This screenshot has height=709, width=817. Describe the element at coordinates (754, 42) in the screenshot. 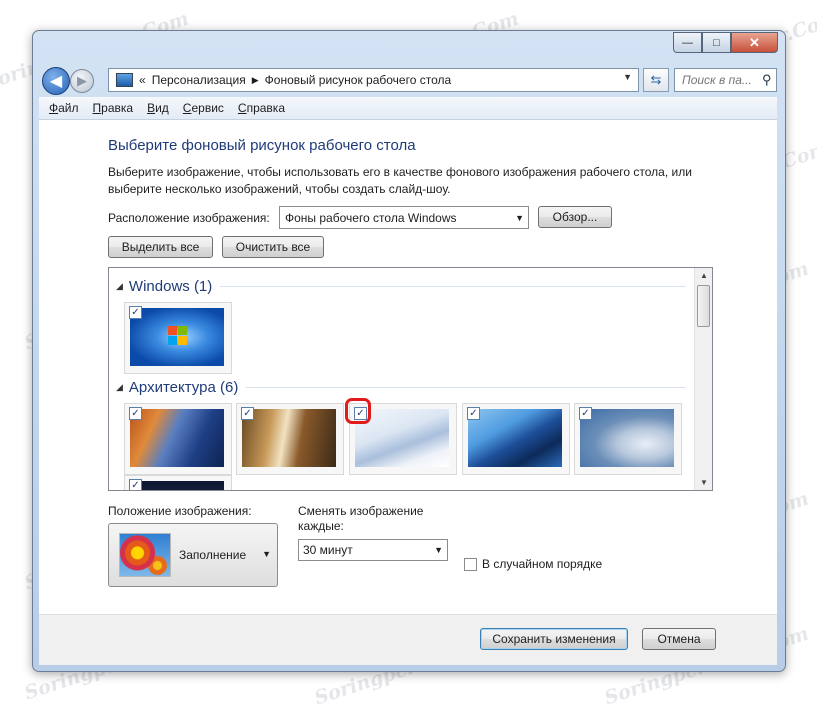

I see `close-button: ✕` at that location.